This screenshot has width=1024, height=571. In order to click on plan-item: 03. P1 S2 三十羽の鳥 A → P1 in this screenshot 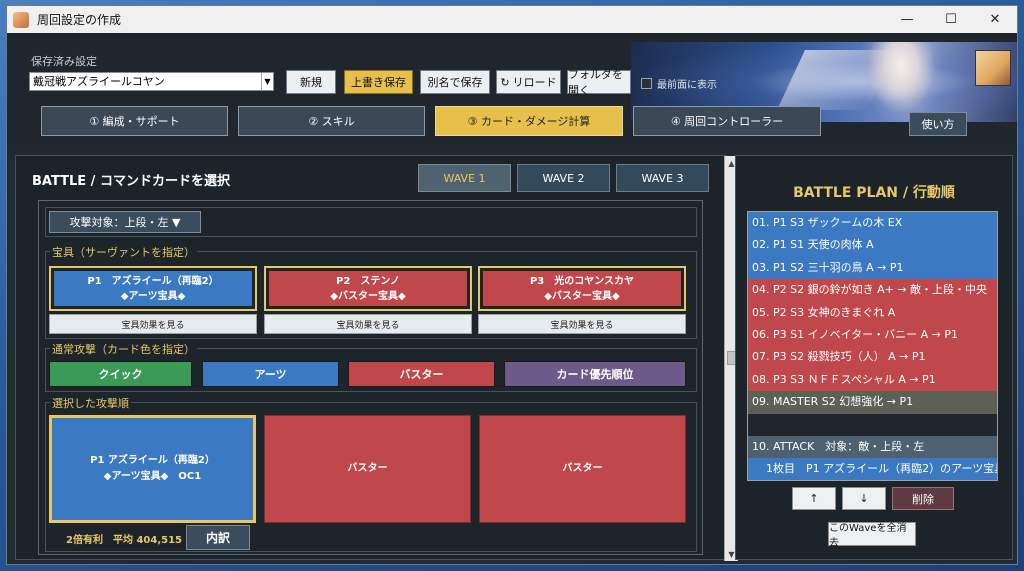, I will do `click(872, 268)`.